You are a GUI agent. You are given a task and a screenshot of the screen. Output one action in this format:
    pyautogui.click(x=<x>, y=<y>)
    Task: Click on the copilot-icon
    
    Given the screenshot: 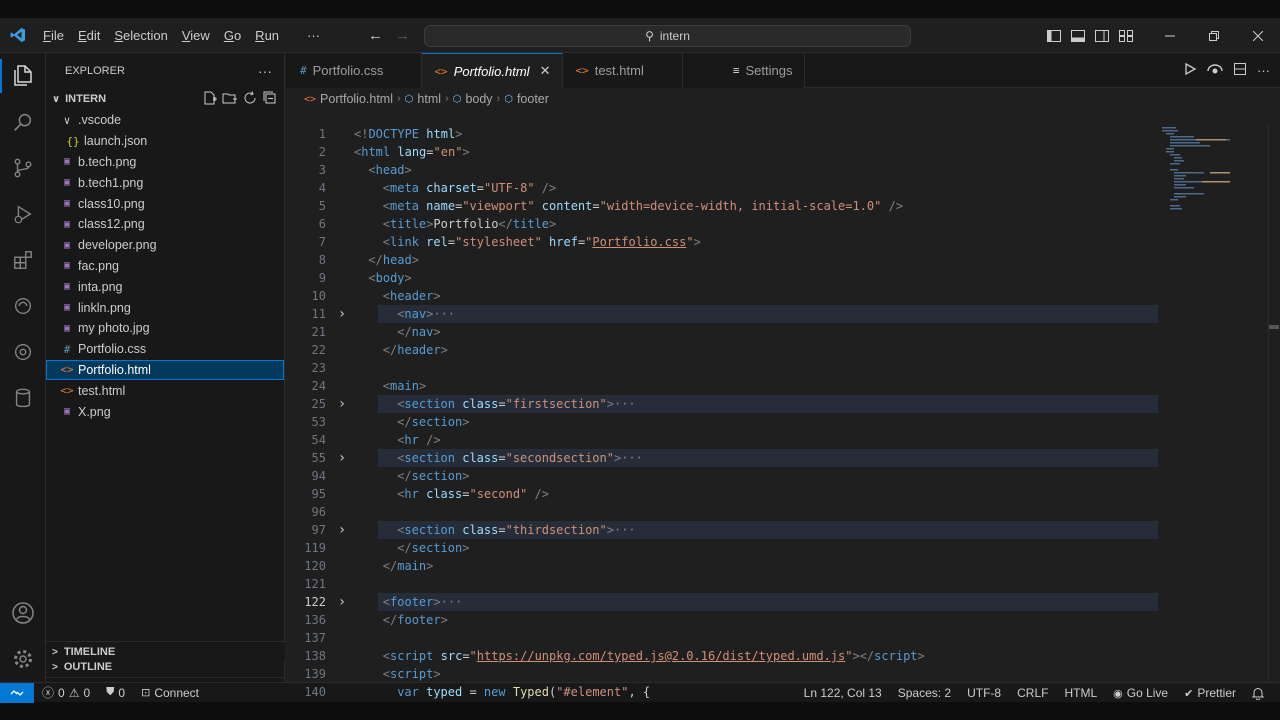 What is the action you would take?
    pyautogui.click(x=23, y=352)
    